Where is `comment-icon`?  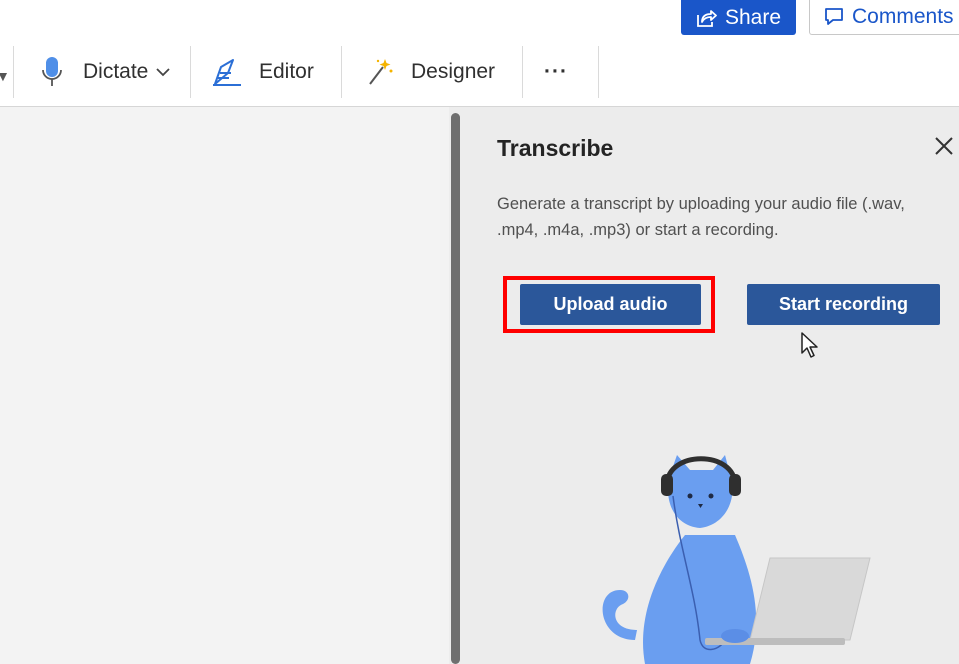 comment-icon is located at coordinates (834, 16).